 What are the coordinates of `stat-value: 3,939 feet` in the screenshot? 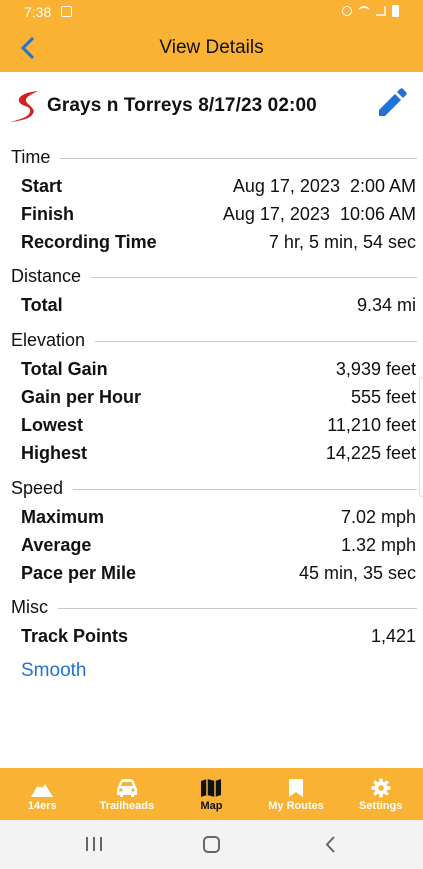 It's located at (375, 369).